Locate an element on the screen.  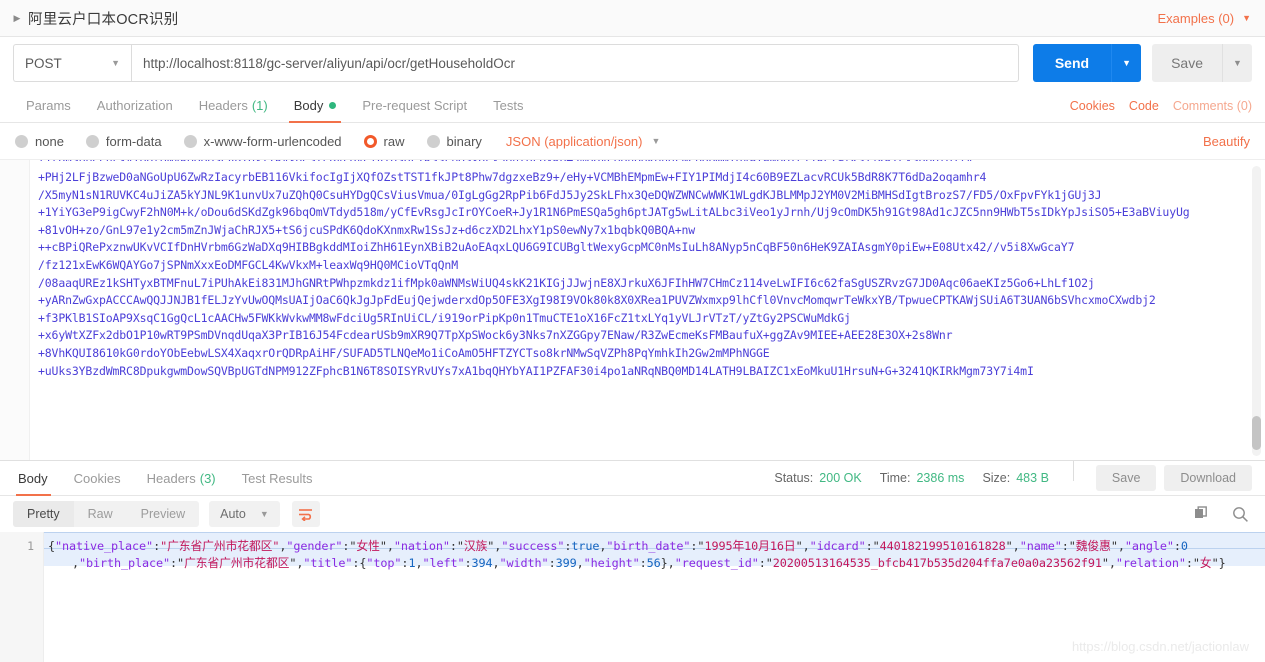
body-editor-gutter is located at coordinates (15, 310).